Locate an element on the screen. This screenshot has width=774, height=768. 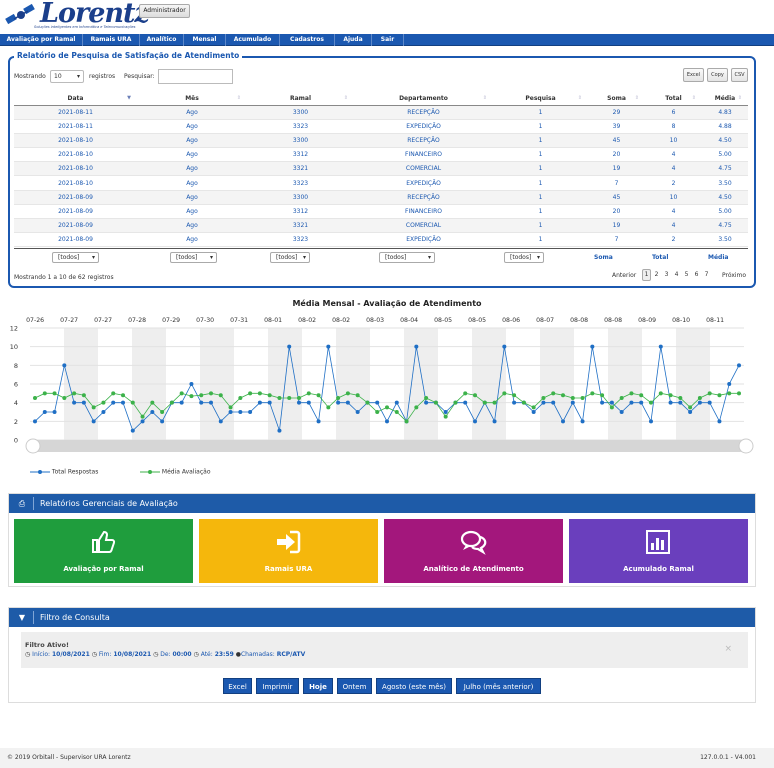
export-csv-button: CSV is located at coordinates (739, 75).